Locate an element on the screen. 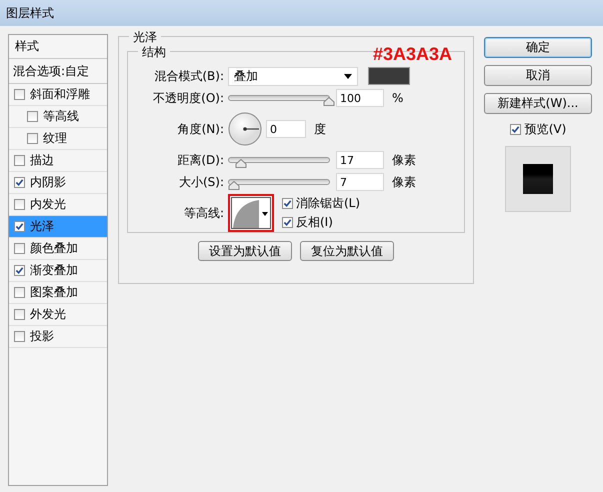 The image size is (603, 492). list-item: 纹理 is located at coordinates (58, 139).